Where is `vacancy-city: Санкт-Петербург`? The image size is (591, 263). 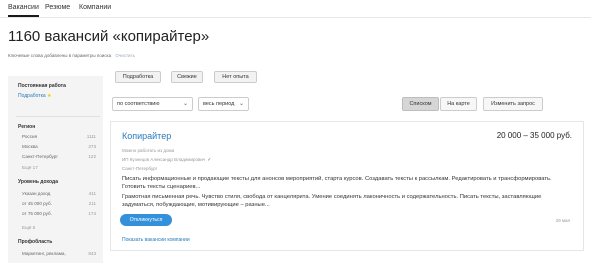
vacancy-city: Санкт-Петербург is located at coordinates (140, 168).